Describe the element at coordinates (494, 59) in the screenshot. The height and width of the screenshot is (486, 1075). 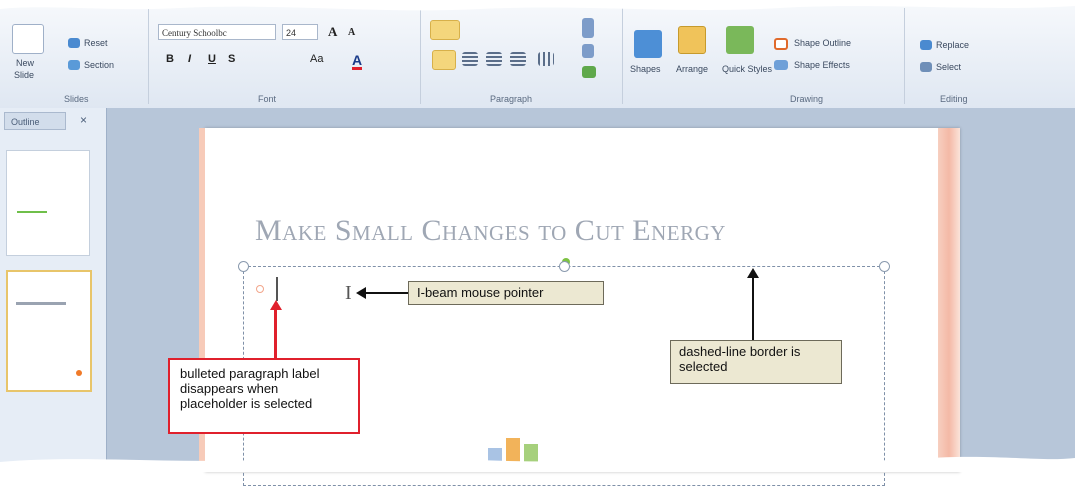
I see `align-right-icon` at that location.